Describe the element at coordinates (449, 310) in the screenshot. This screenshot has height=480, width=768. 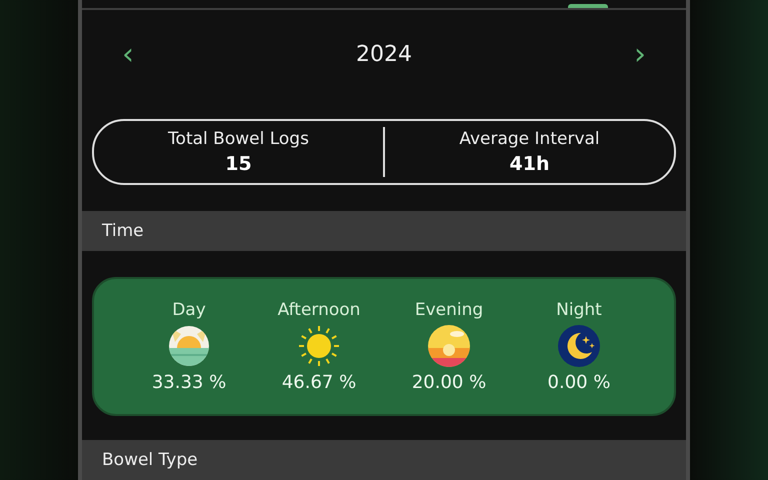
I see `time-label: Evening` at that location.